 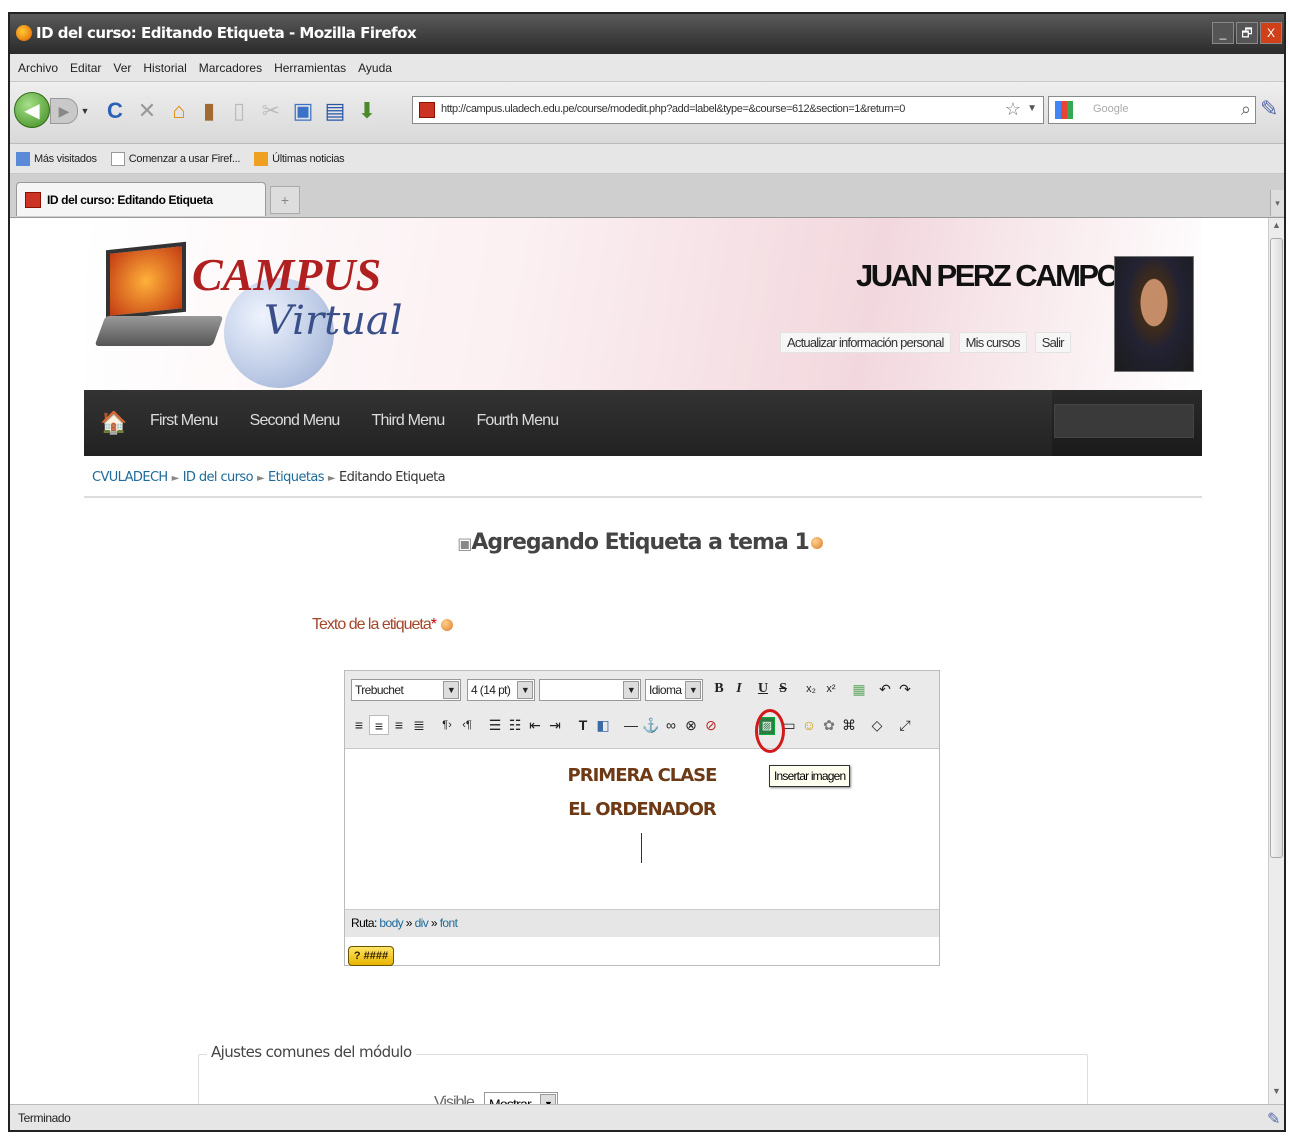 What do you see at coordinates (359, 725) in the screenshot?
I see `align-left-icon: ≡` at bounding box center [359, 725].